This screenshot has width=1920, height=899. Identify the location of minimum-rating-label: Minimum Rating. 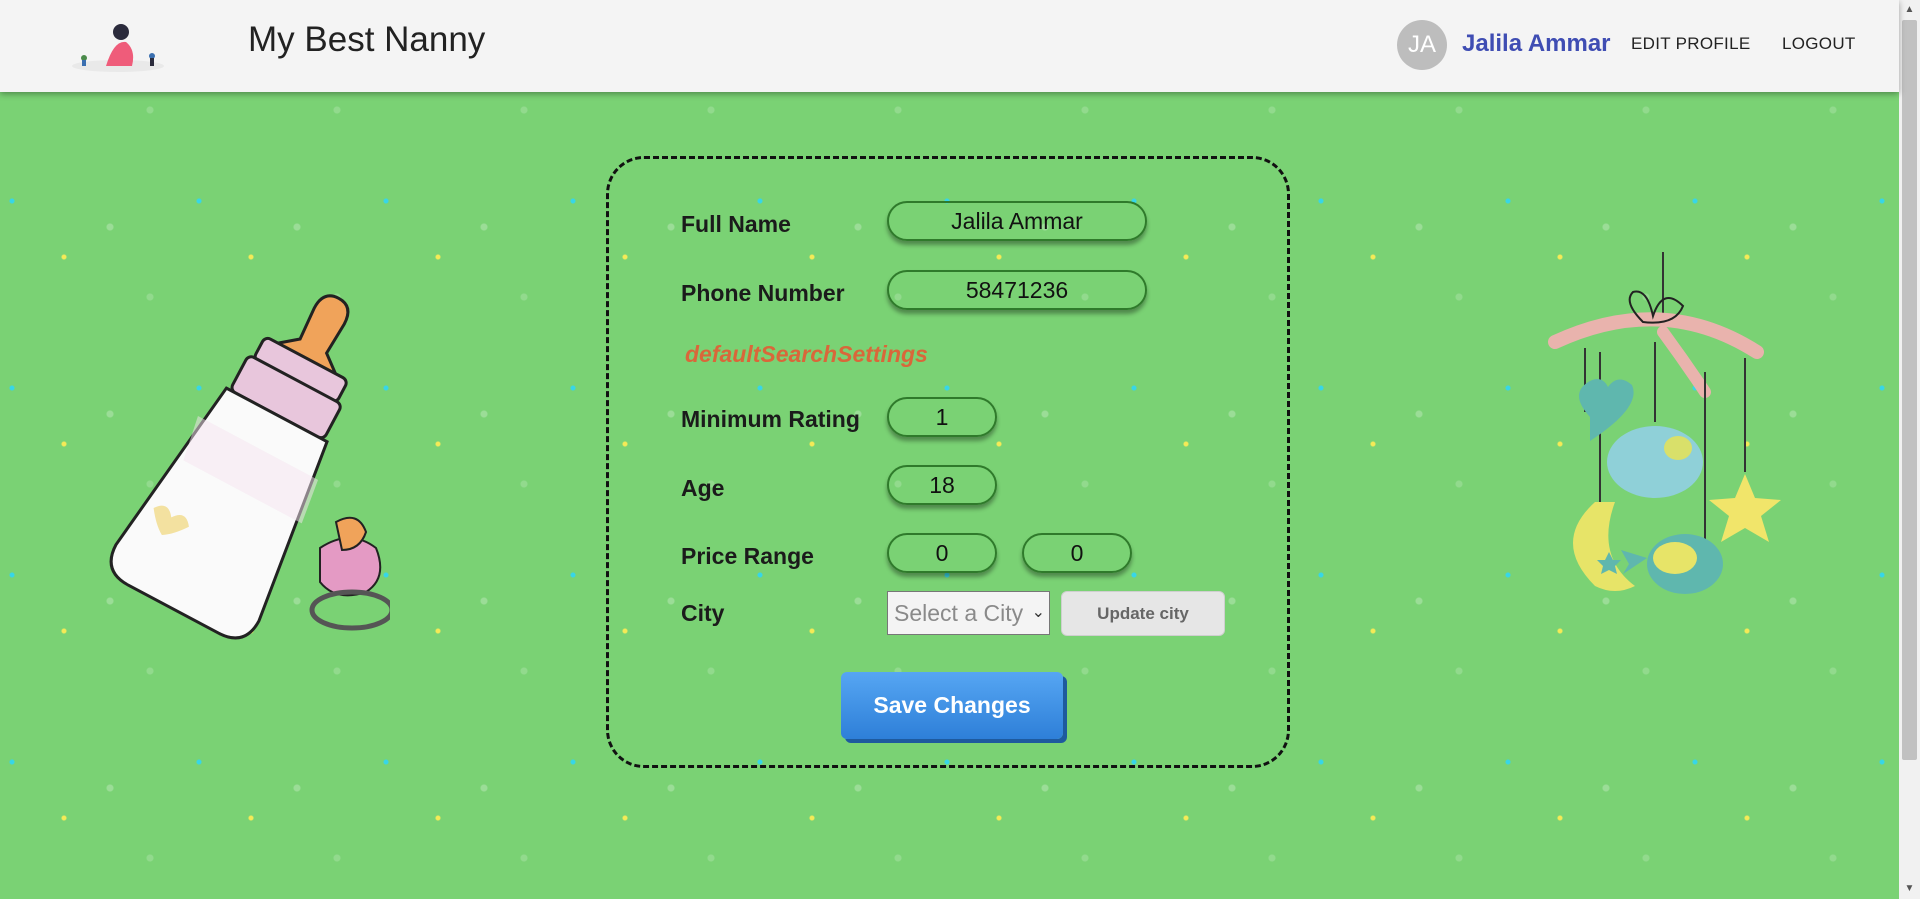
(770, 419).